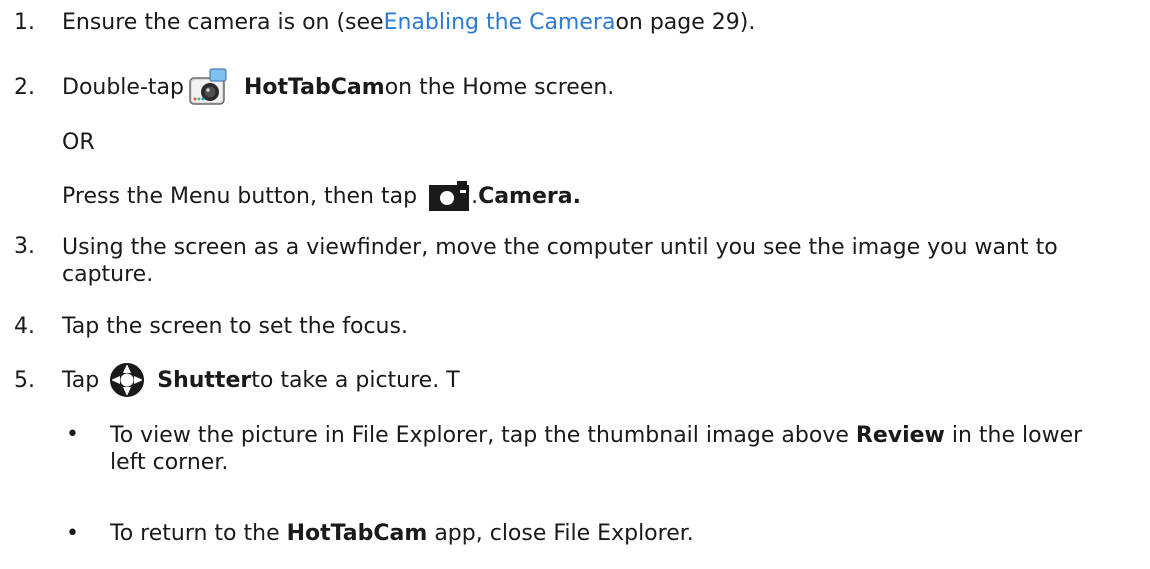  Describe the element at coordinates (204, 380) in the screenshot. I see `shutter-label: Shutter` at that location.